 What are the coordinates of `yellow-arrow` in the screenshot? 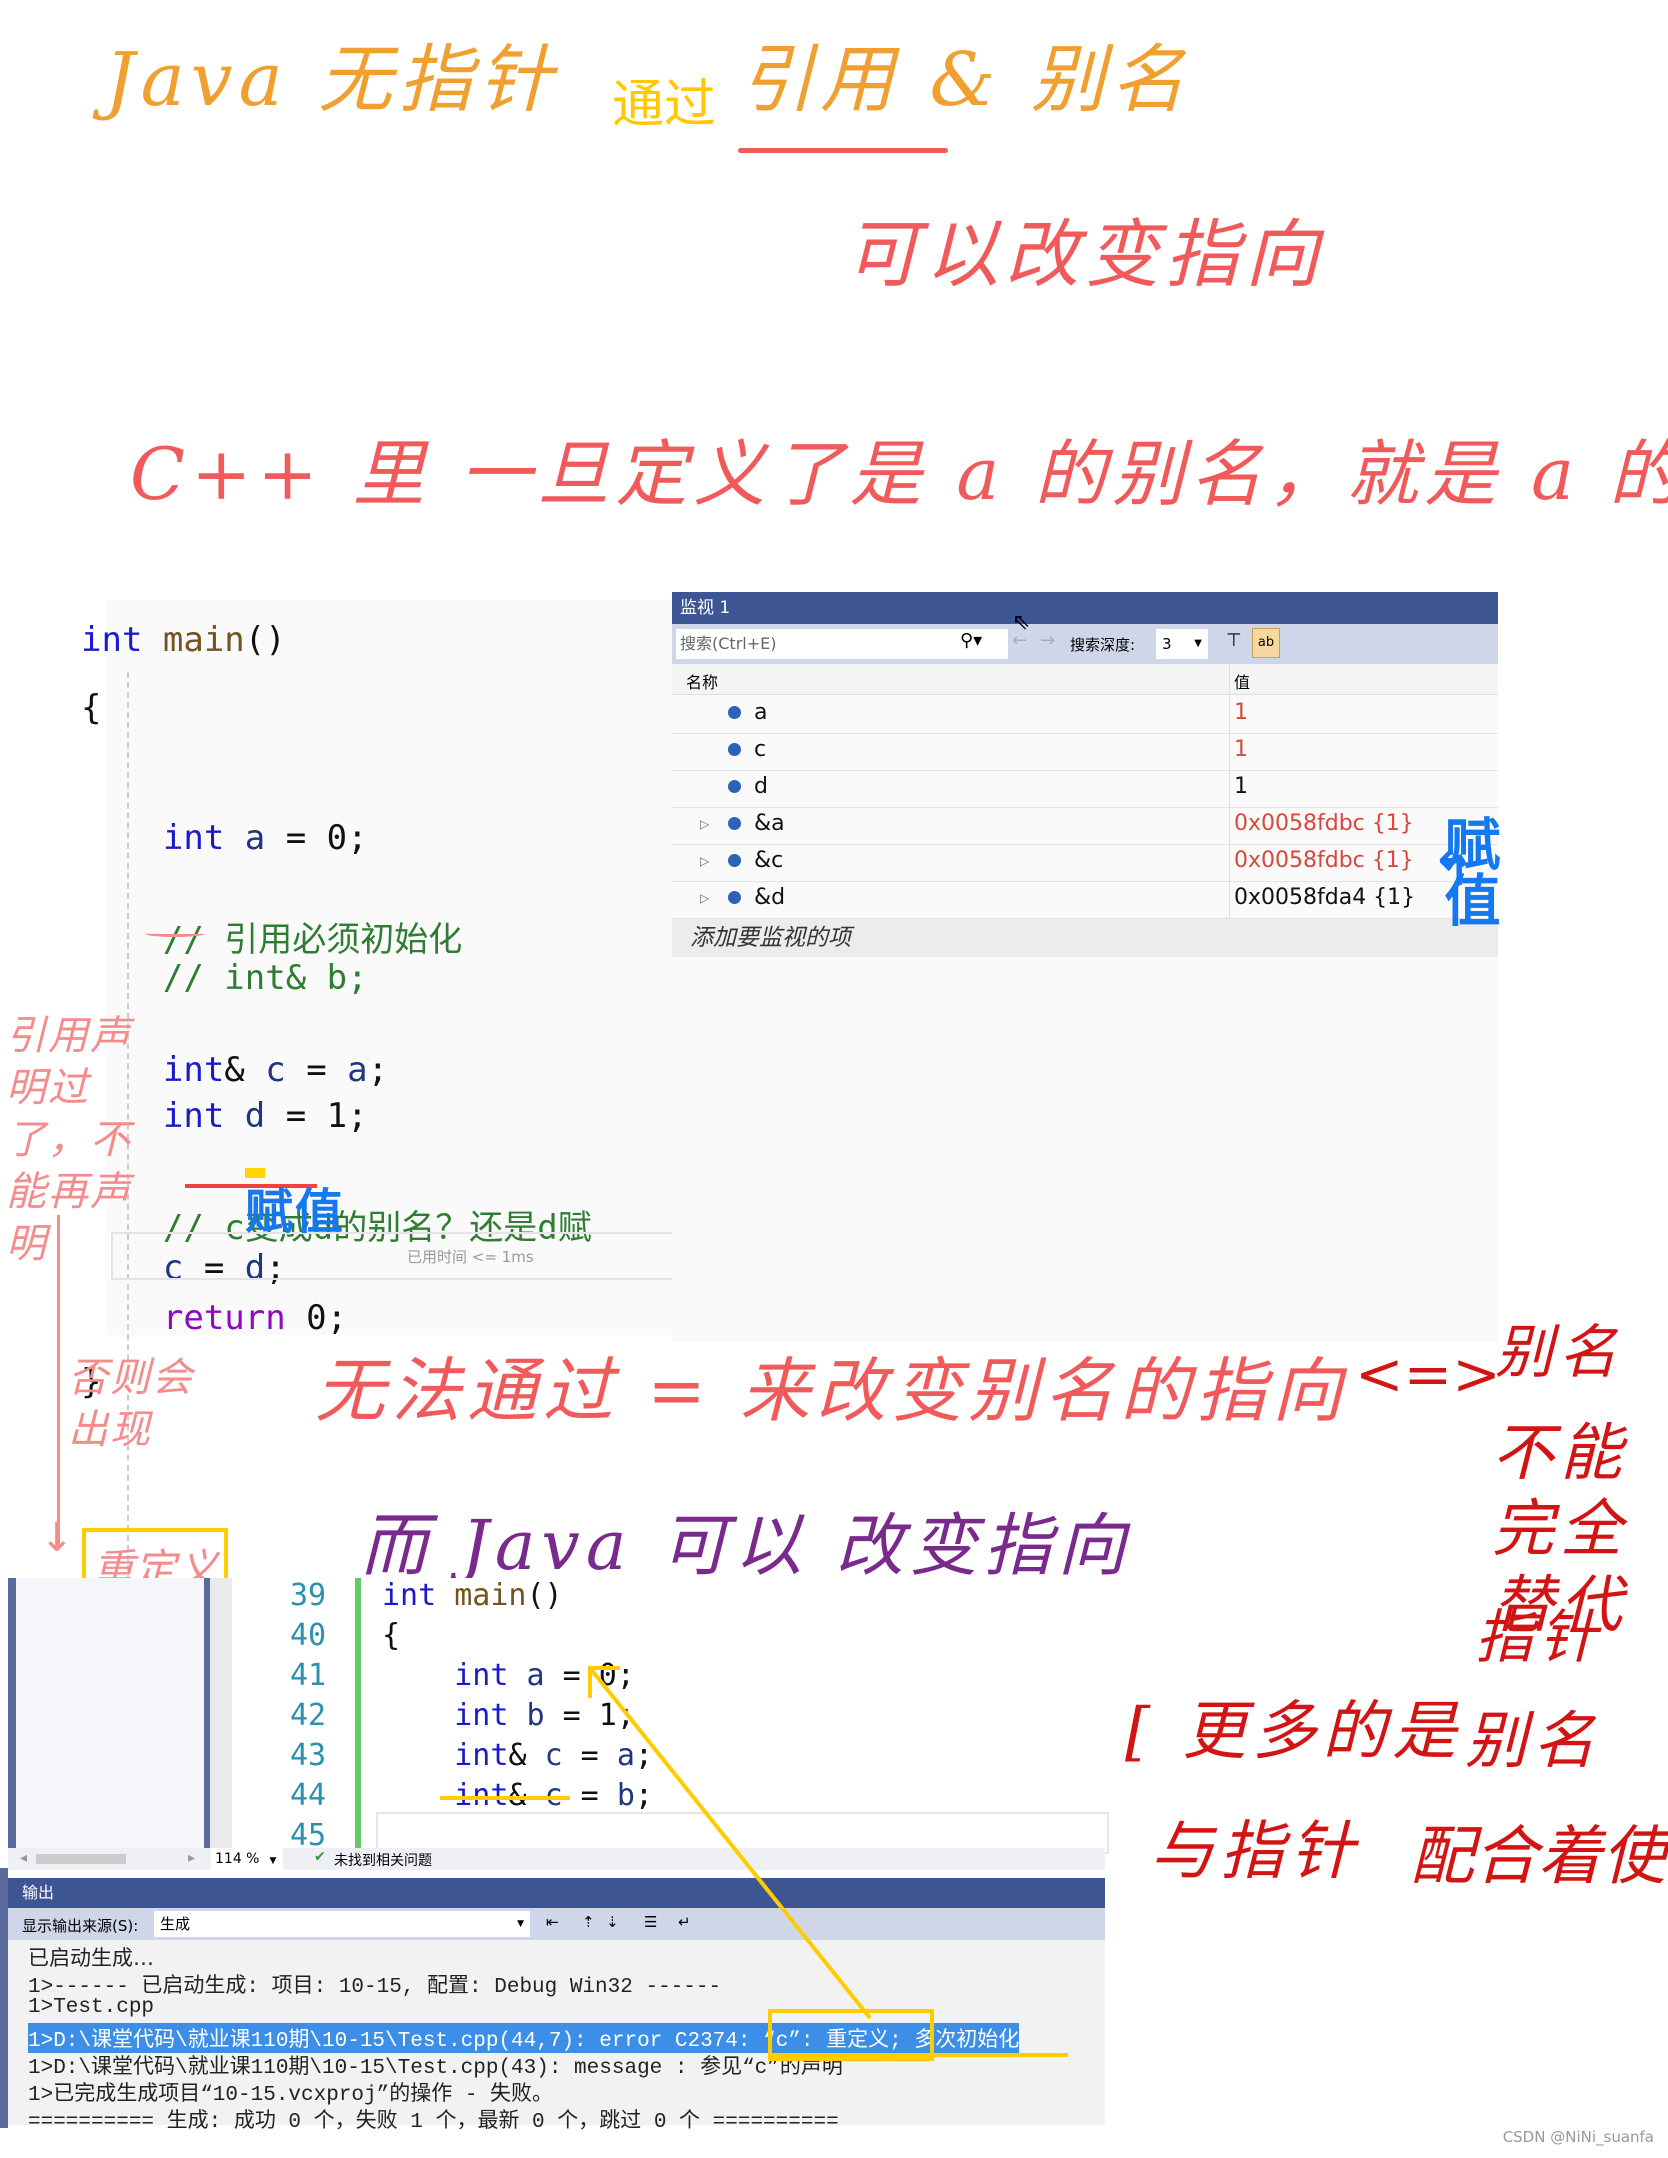 It's located at (730, 1843).